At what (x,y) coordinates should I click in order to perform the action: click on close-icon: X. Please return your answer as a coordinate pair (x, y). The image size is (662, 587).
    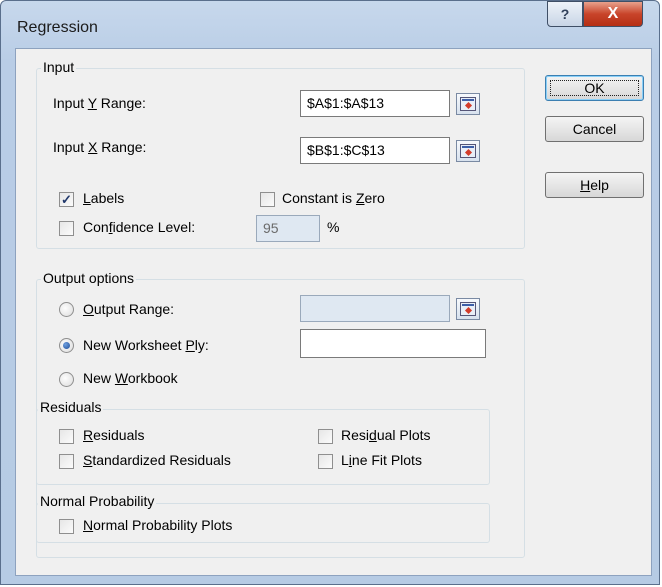
    Looking at the image, I should click on (613, 13).